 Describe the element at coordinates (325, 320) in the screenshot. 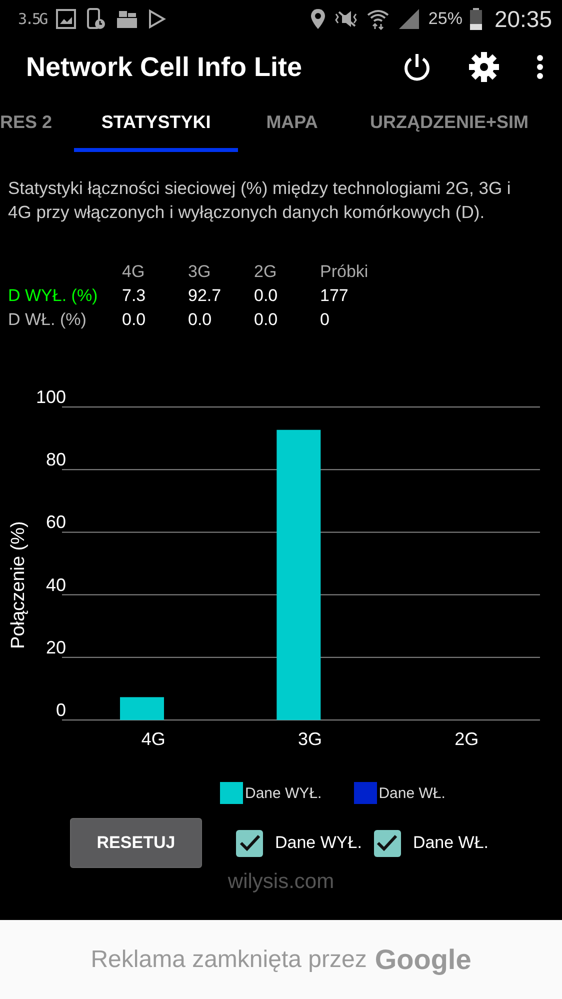

I see `table-cell-text: 0` at that location.